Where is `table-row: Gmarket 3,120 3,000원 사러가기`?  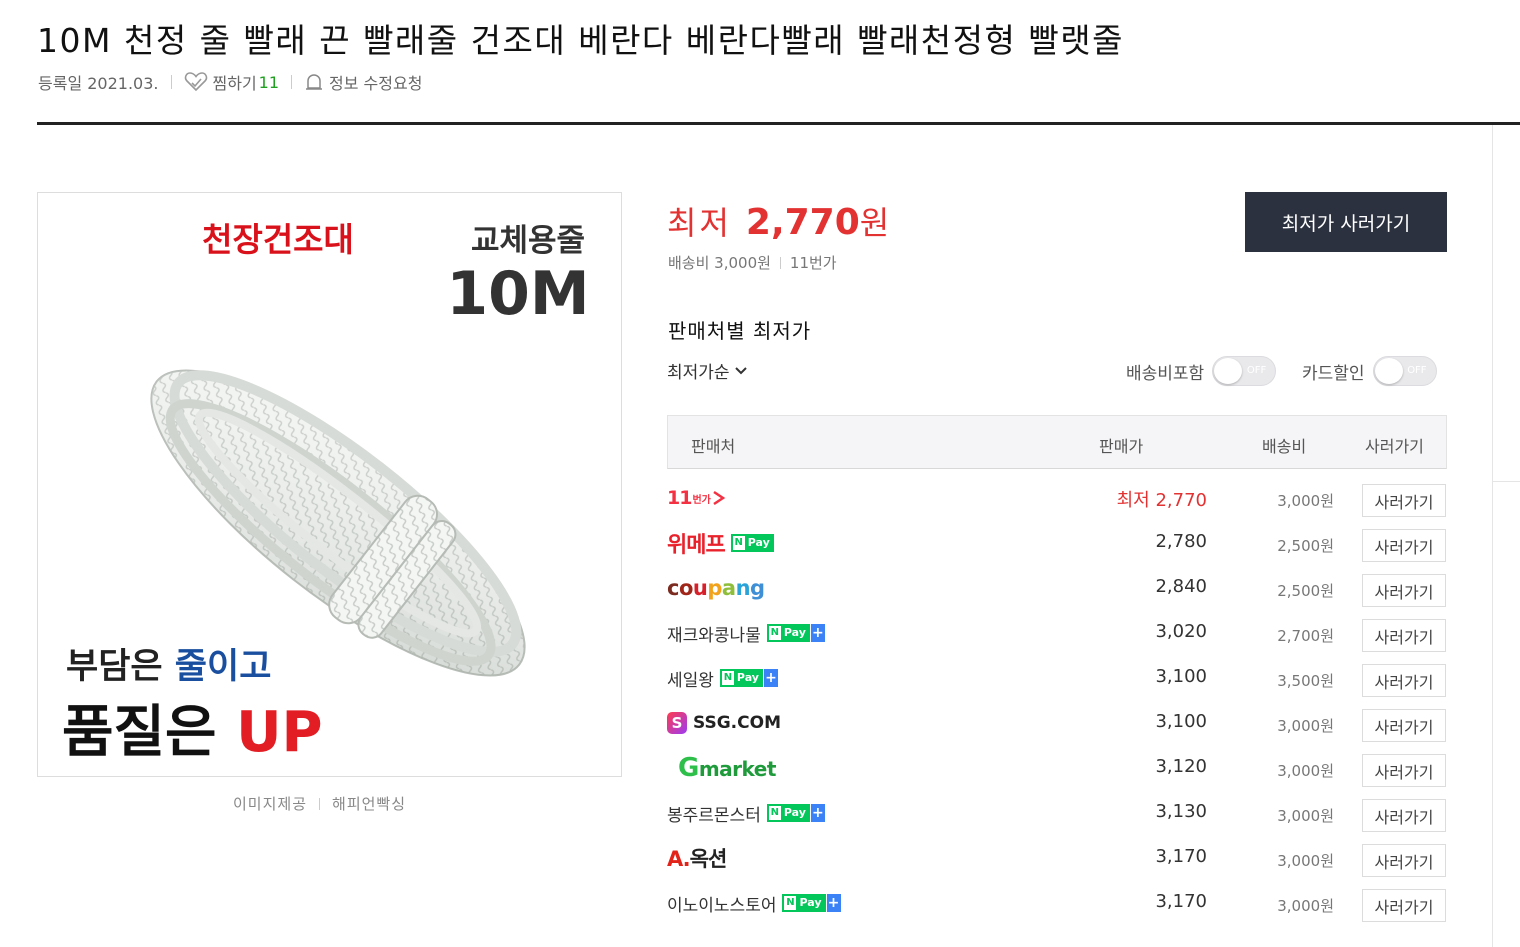
table-row: Gmarket 3,120 3,000원 사러가기 is located at coordinates (1057, 768).